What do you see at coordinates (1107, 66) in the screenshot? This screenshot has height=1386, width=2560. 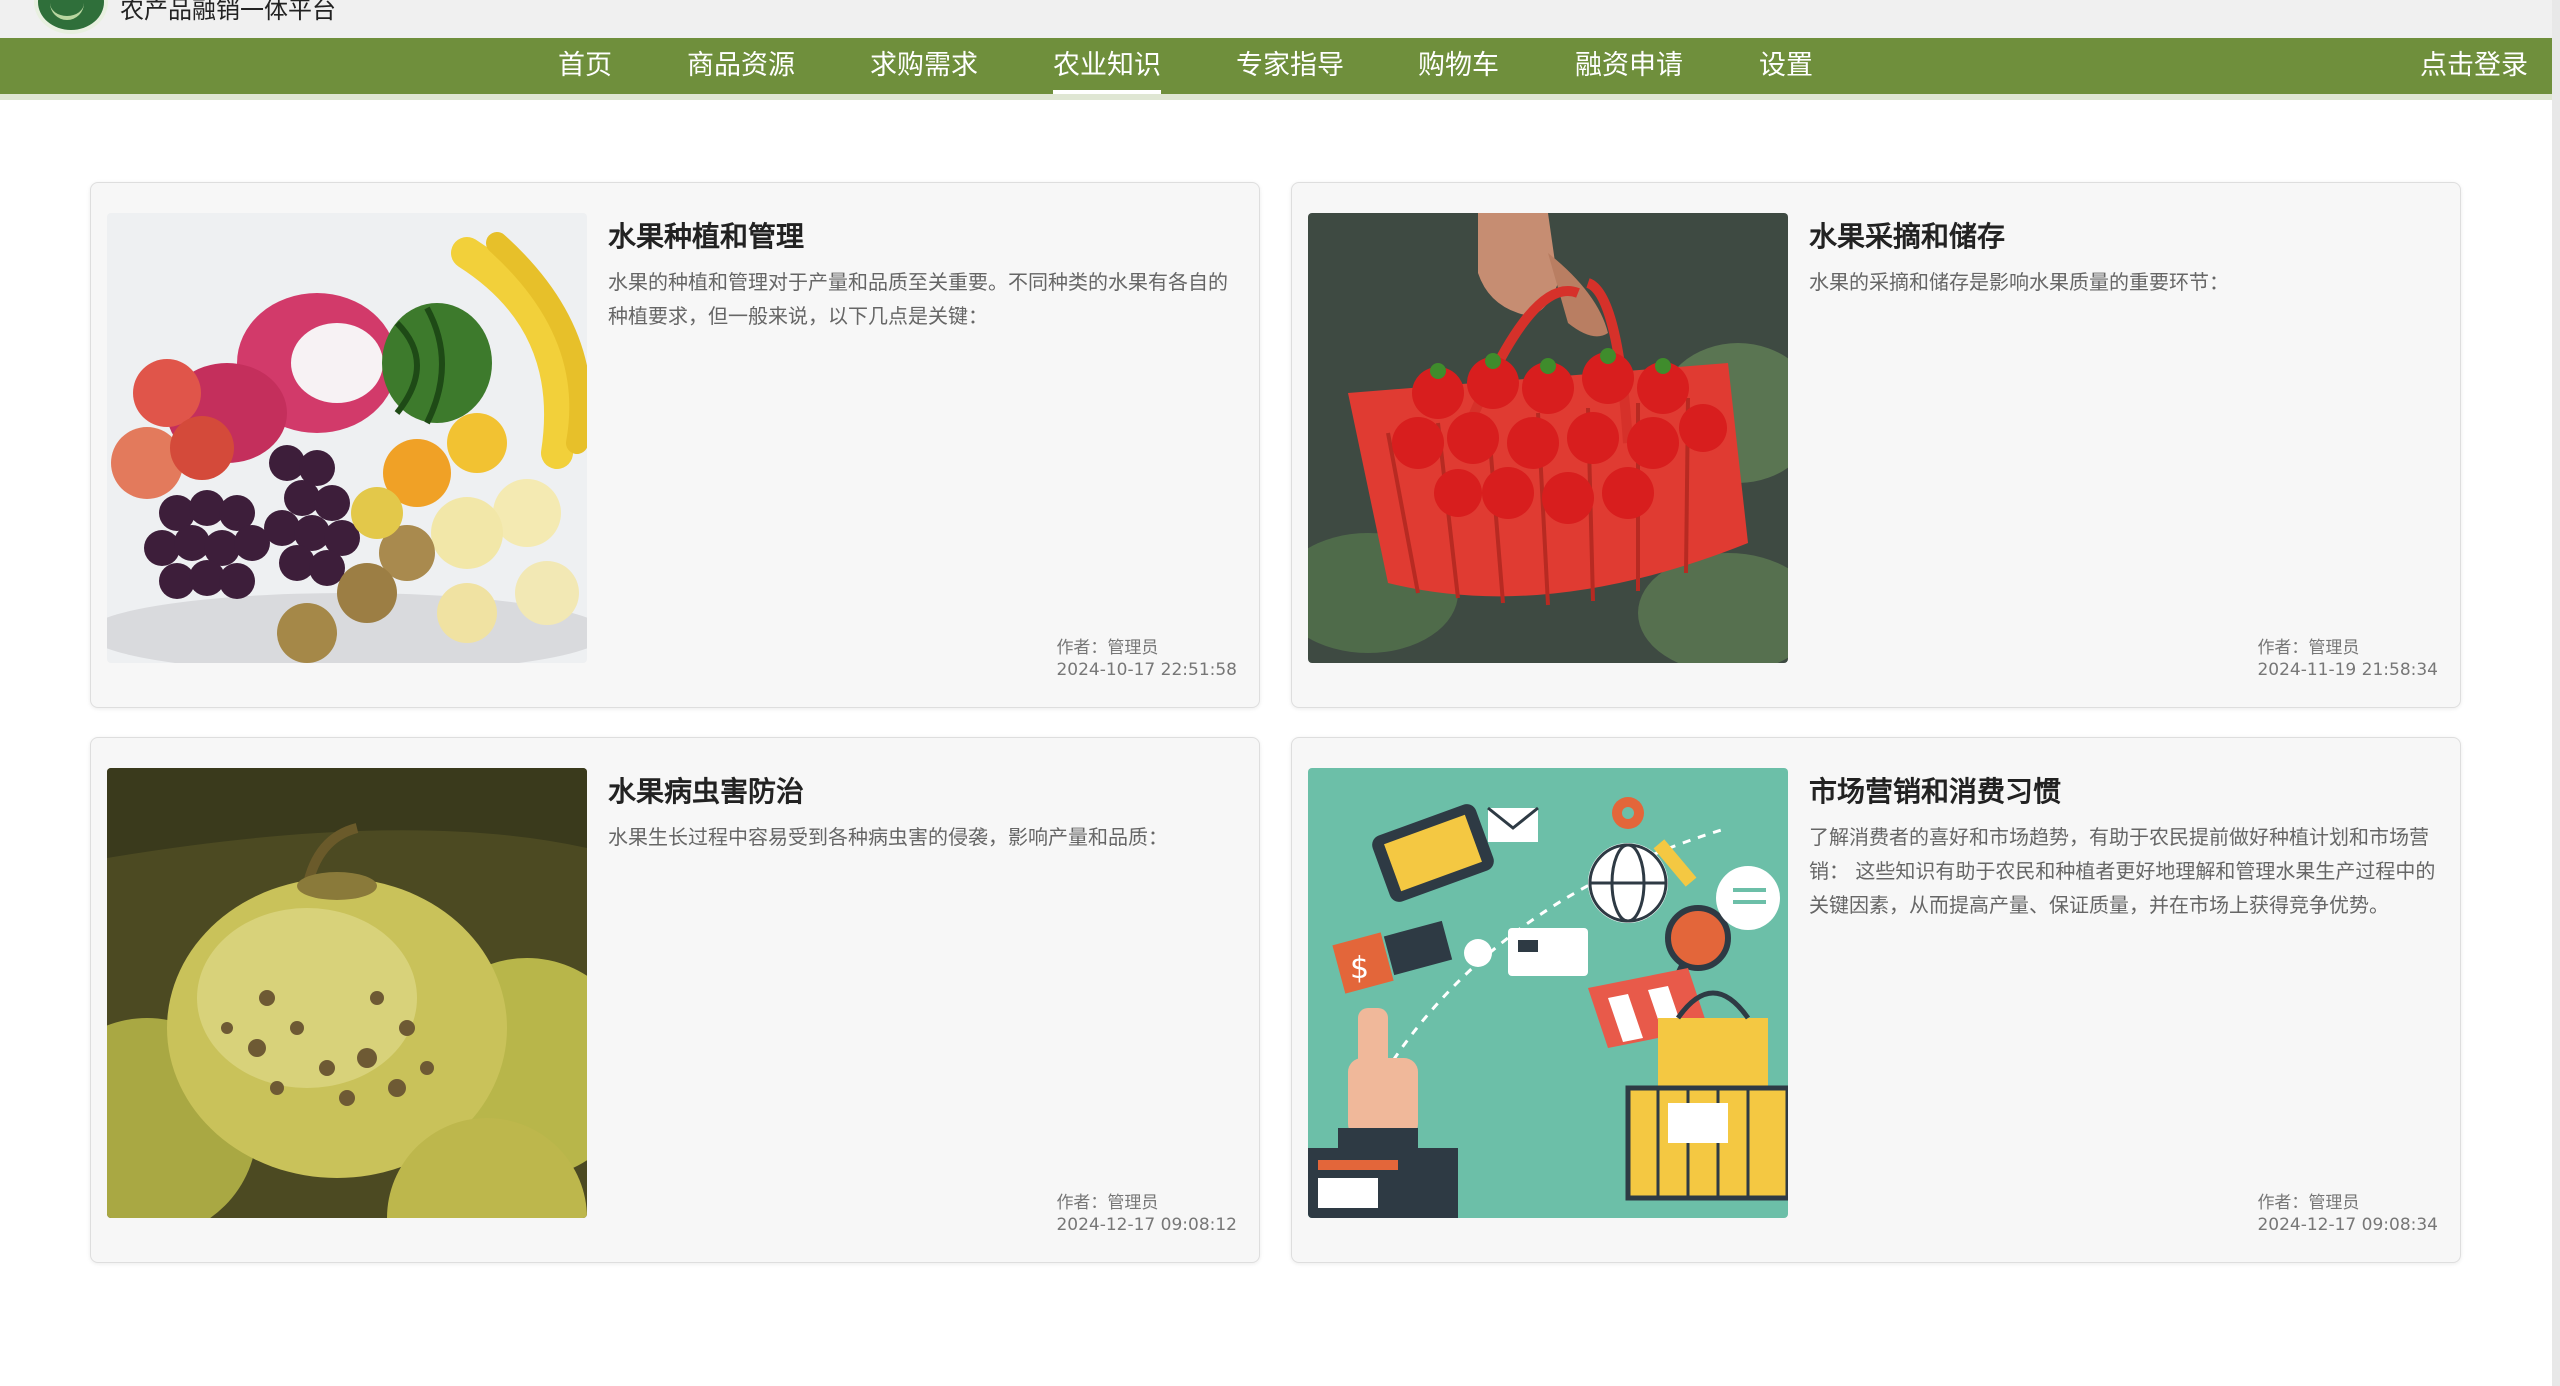 I see `nav-item-agri-knowledge: 农业知识` at bounding box center [1107, 66].